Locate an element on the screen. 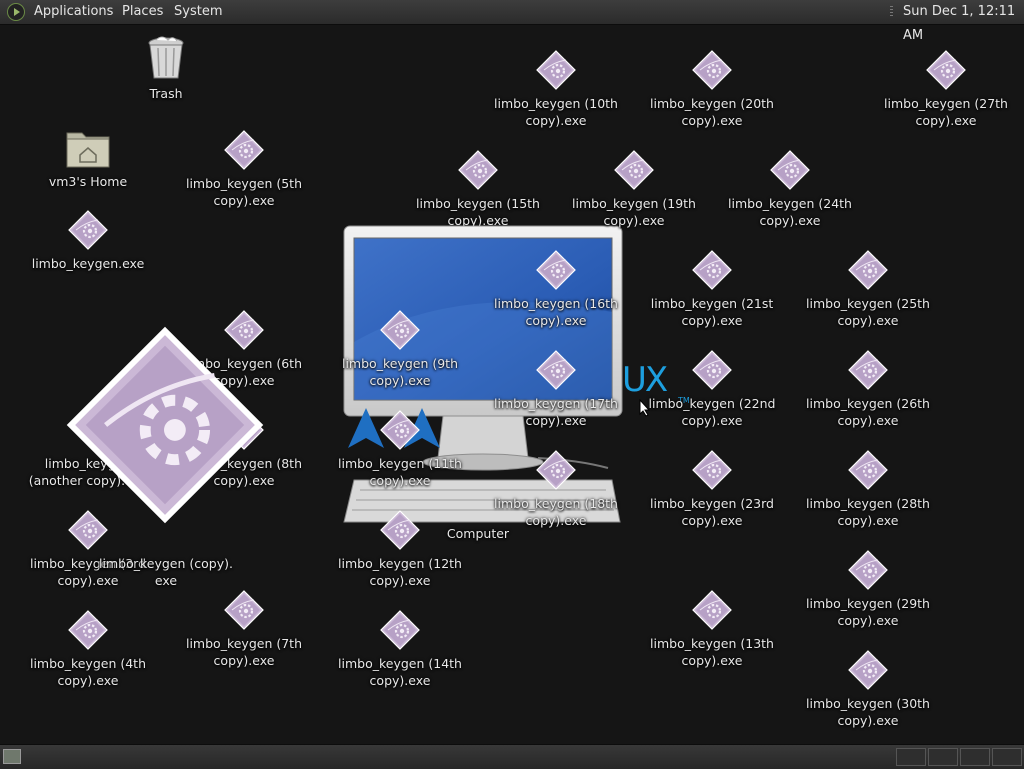  desktop-icon-exe: limbo_keygen (12th copy).exe is located at coordinates (400, 549).